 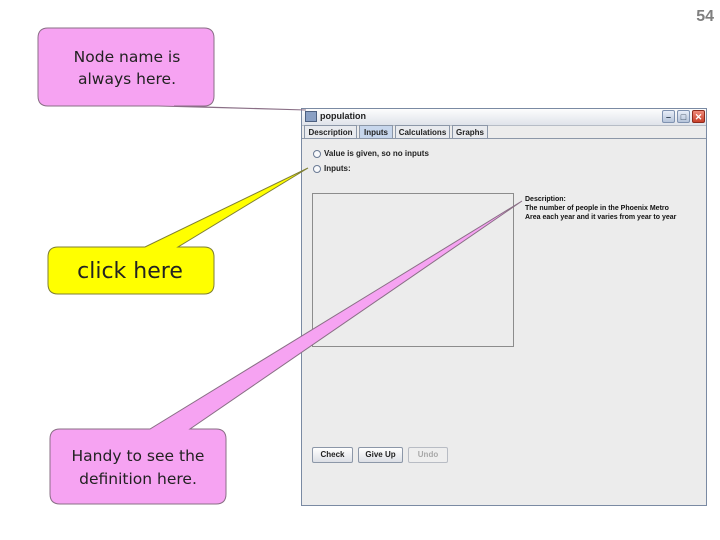 What do you see at coordinates (138, 467) in the screenshot?
I see `definition-callout-text: Handy to see the definition here.` at bounding box center [138, 467].